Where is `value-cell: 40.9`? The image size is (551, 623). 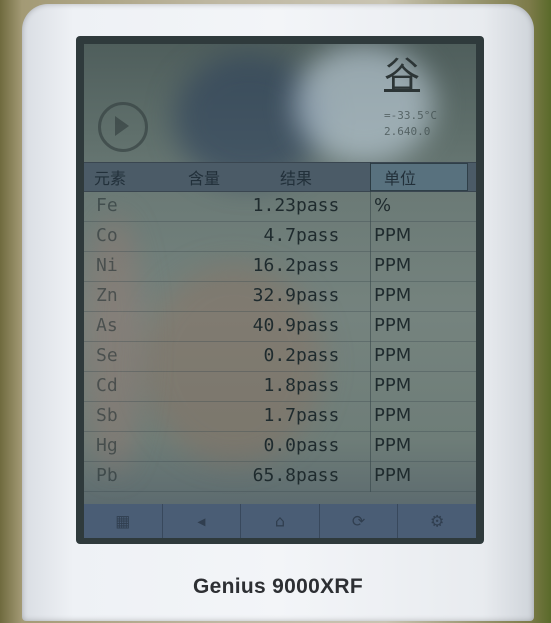 value-cell: 40.9 is located at coordinates (274, 325).